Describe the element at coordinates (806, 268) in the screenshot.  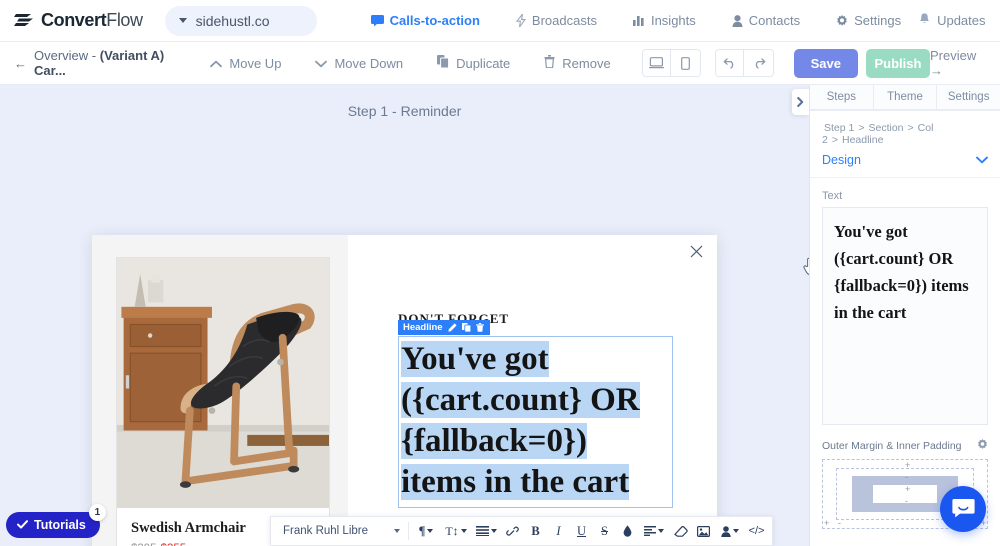
I see `mouse-cursor-pointer` at that location.